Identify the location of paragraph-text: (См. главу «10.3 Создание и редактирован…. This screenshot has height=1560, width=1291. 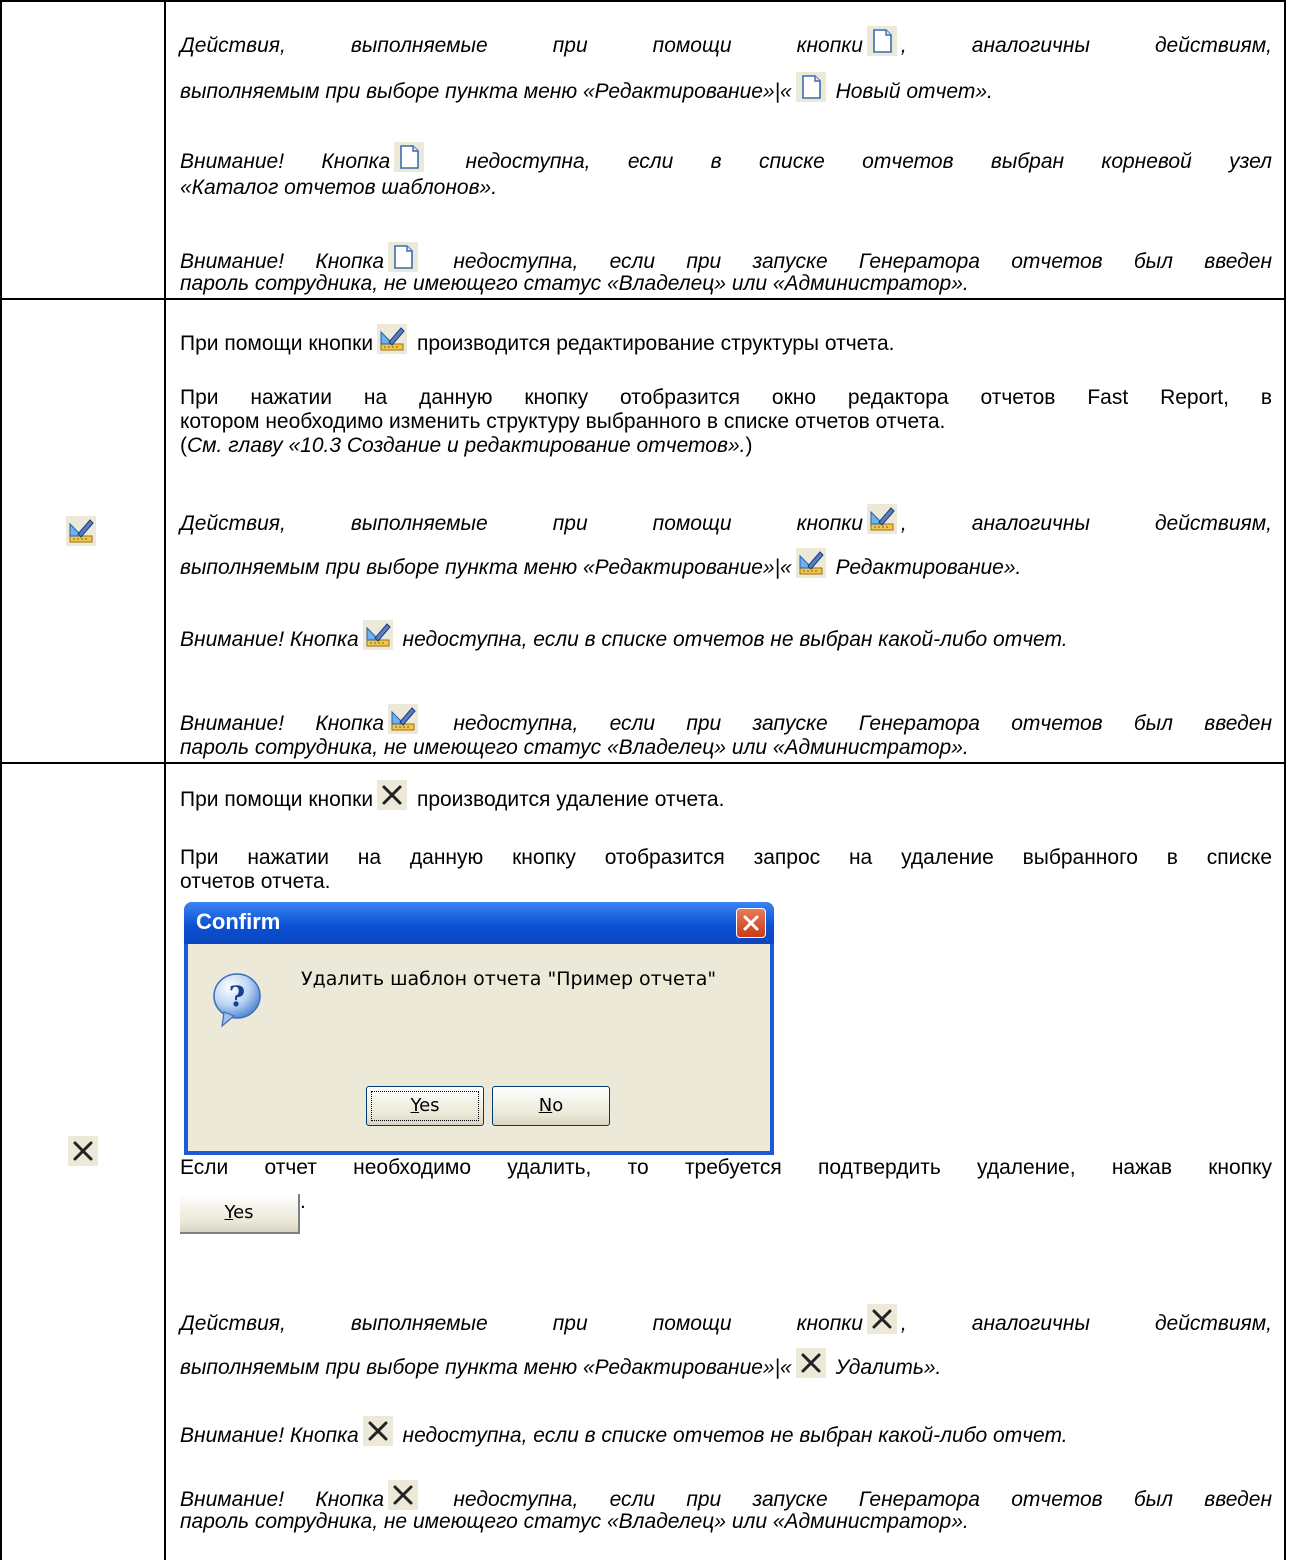
(466, 445).